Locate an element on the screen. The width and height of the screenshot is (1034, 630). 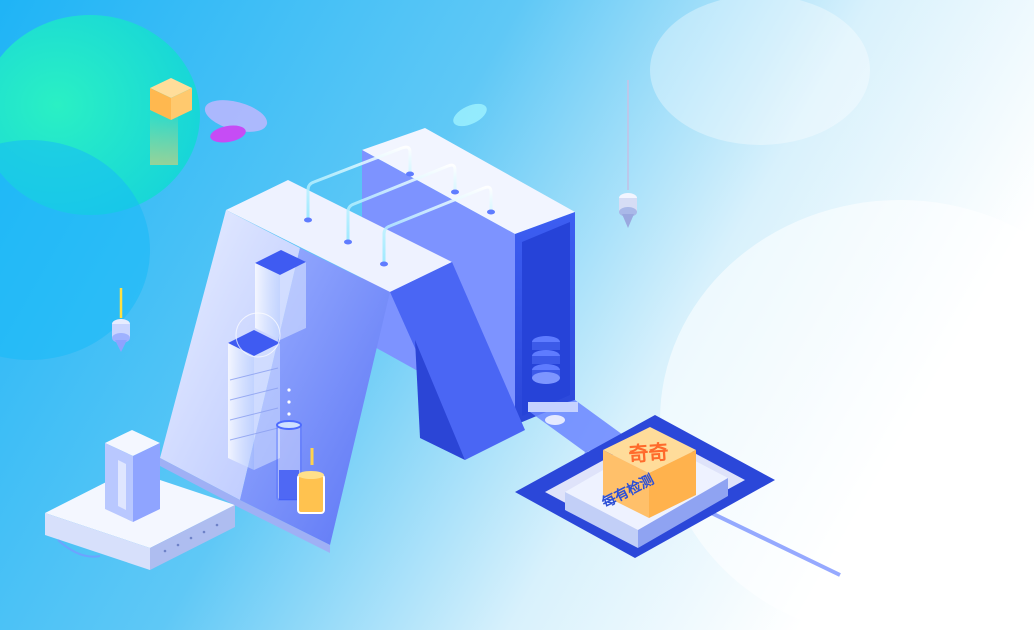
light-blob-right is located at coordinates (760, 72).